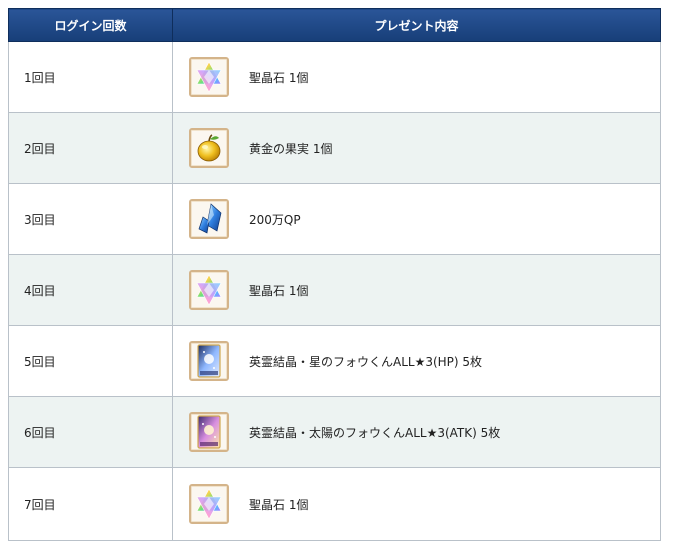  I want to click on table-row: 6回目 英霊結晶・太陽のフォウくんALL★3(ATK) 5枚, so click(334, 432).